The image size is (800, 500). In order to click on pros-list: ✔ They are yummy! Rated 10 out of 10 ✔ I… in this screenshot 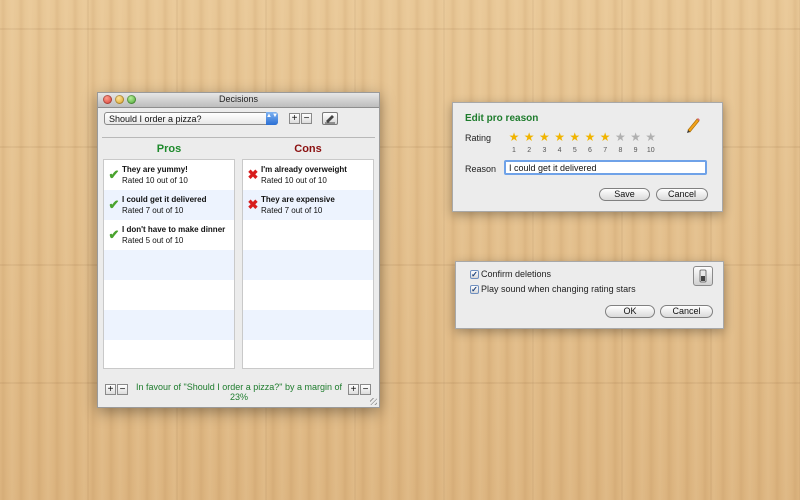, I will do `click(169, 264)`.